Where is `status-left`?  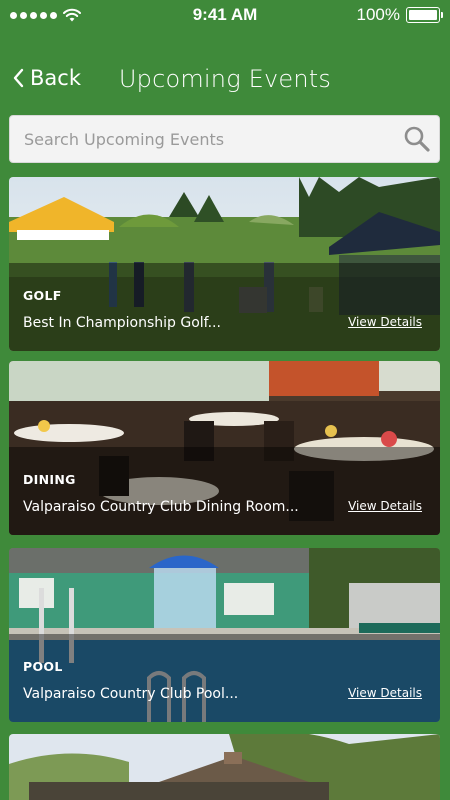
status-left is located at coordinates (45, 15).